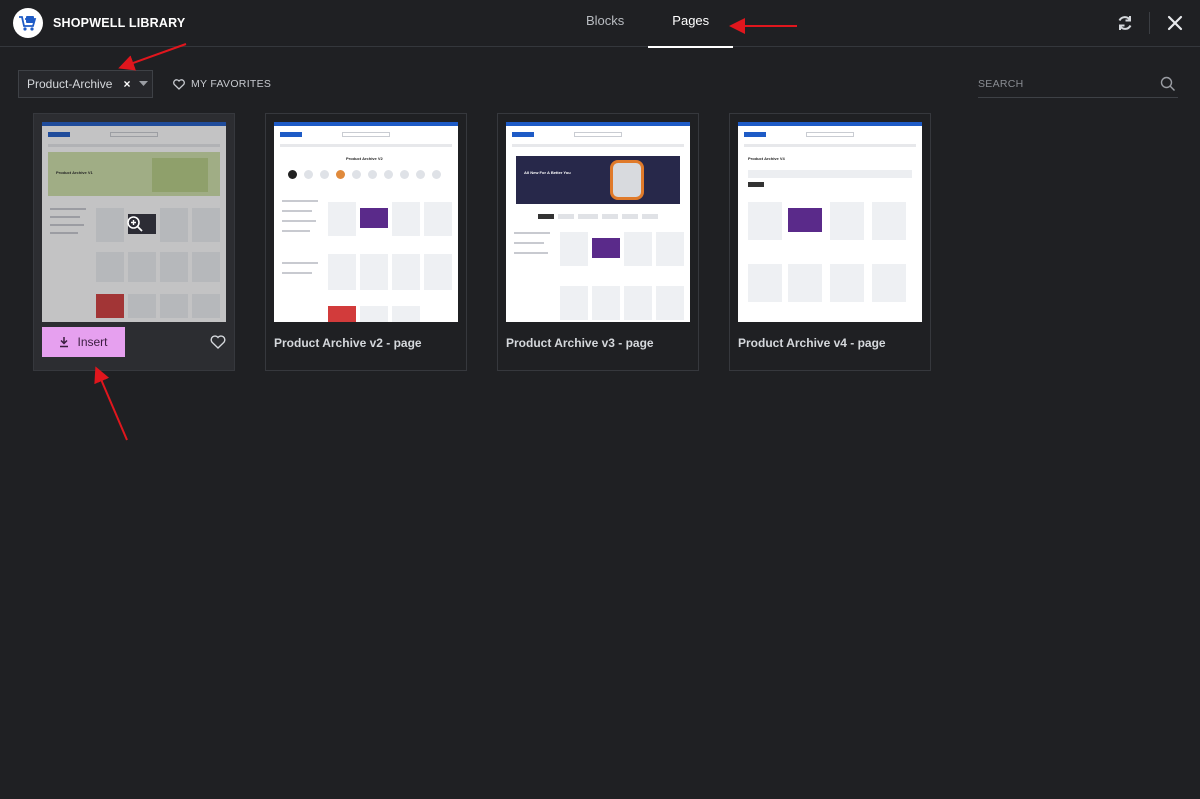 The height and width of the screenshot is (799, 1200). What do you see at coordinates (830, 174) in the screenshot?
I see `thumb-filter-bar` at bounding box center [830, 174].